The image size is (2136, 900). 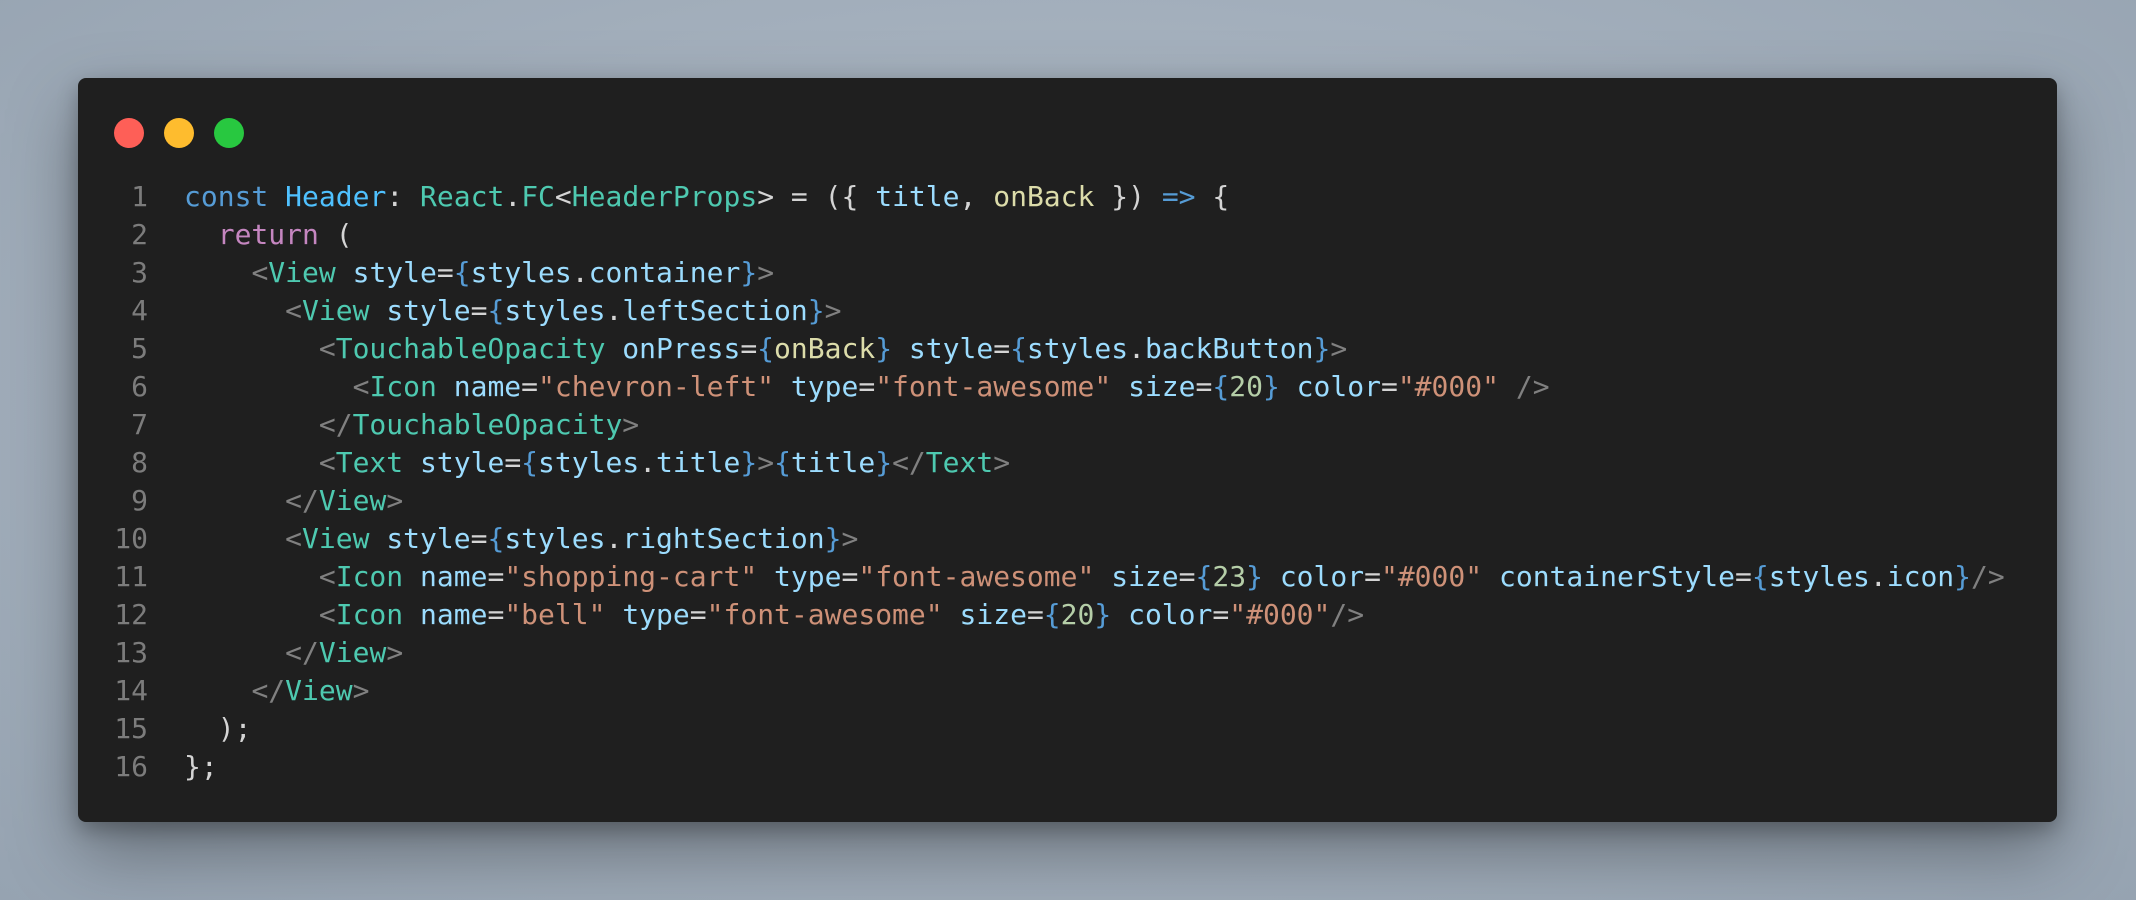 What do you see at coordinates (1128, 196) in the screenshot?
I see `code-token: })` at bounding box center [1128, 196].